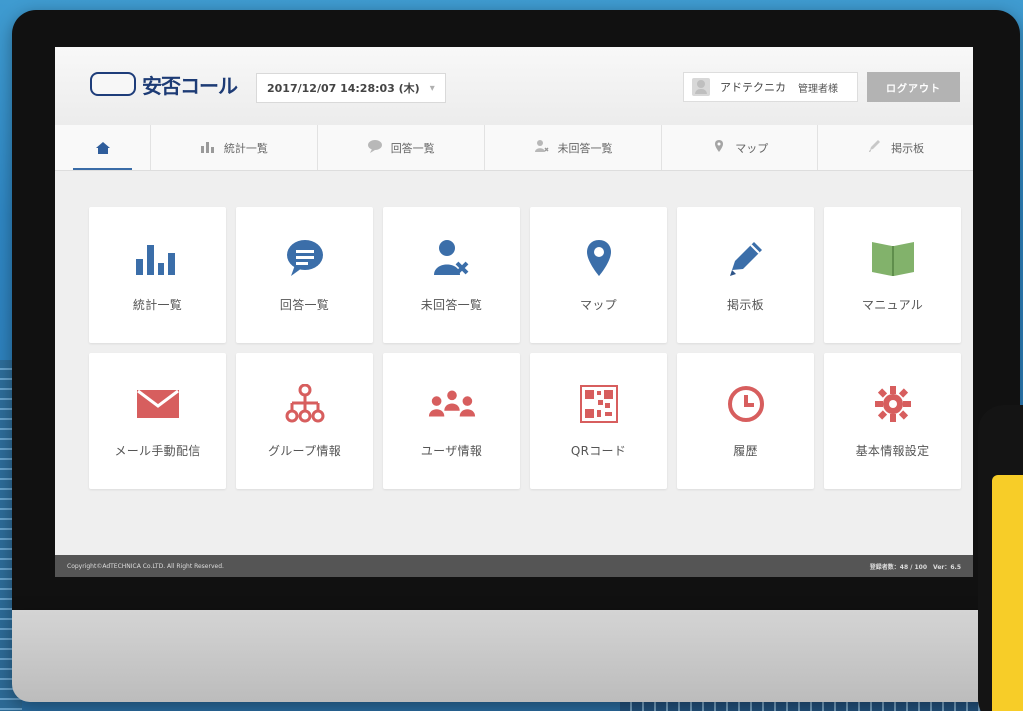 Image resolution: width=1023 pixels, height=711 pixels. I want to click on map-pin-icon, so click(719, 148).